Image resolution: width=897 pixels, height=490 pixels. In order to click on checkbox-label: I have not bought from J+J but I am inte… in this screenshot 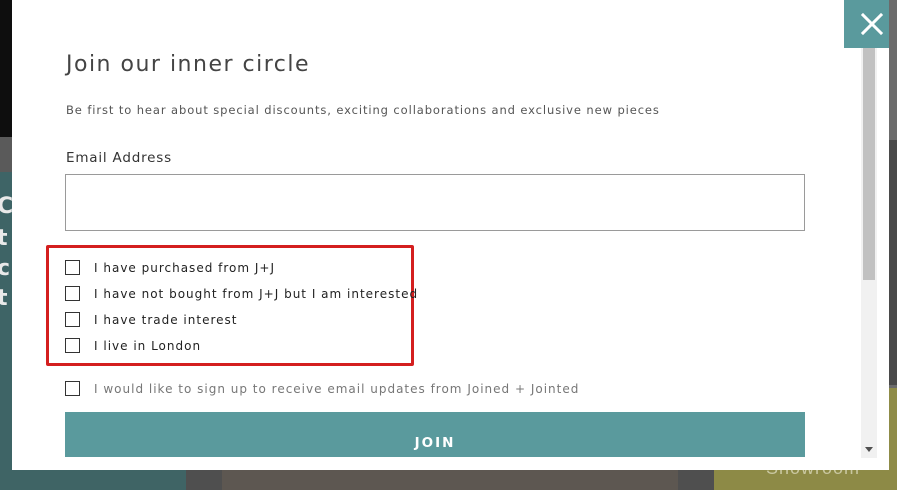, I will do `click(256, 293)`.